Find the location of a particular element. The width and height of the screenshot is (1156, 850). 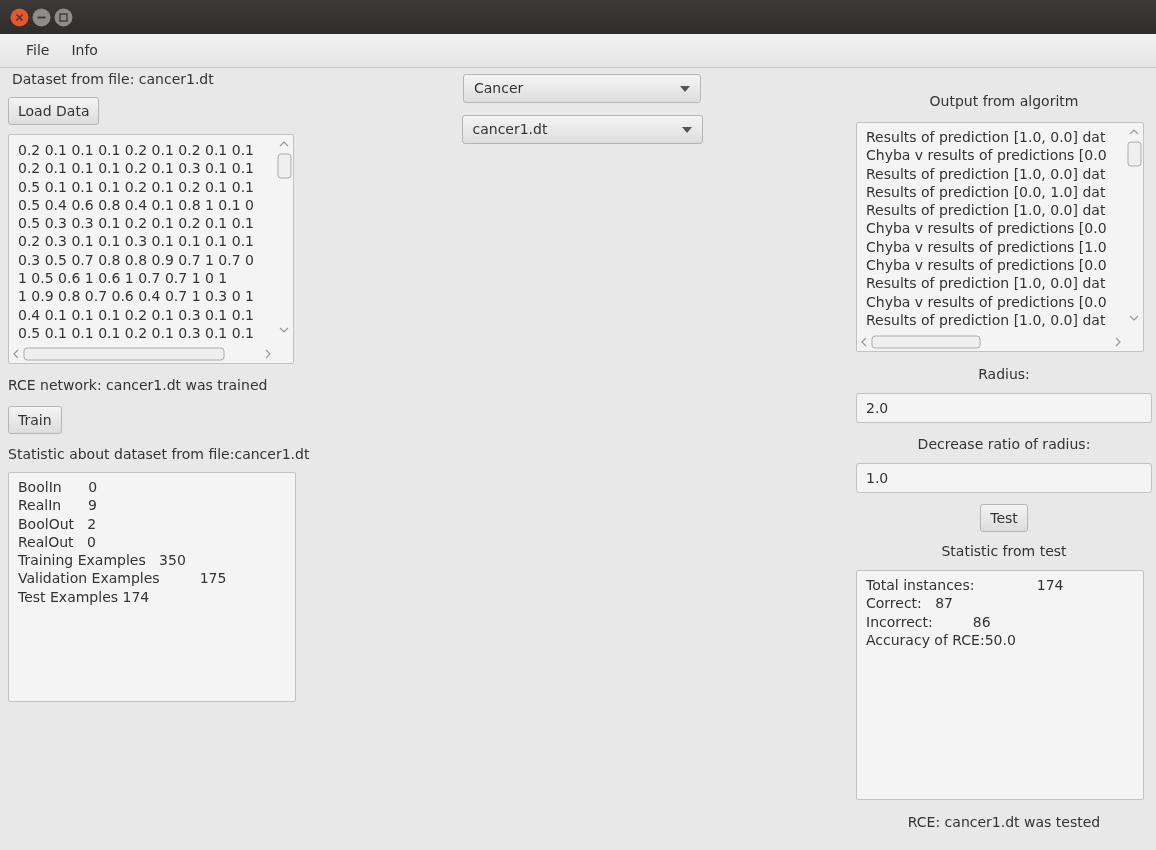

stats-text-area: BoolIn 0 RealIn 9 BoolOut 2 RealOut 0 Training Examples 350 Validation Examples 175 Test Examples 174 is located at coordinates (152, 587).